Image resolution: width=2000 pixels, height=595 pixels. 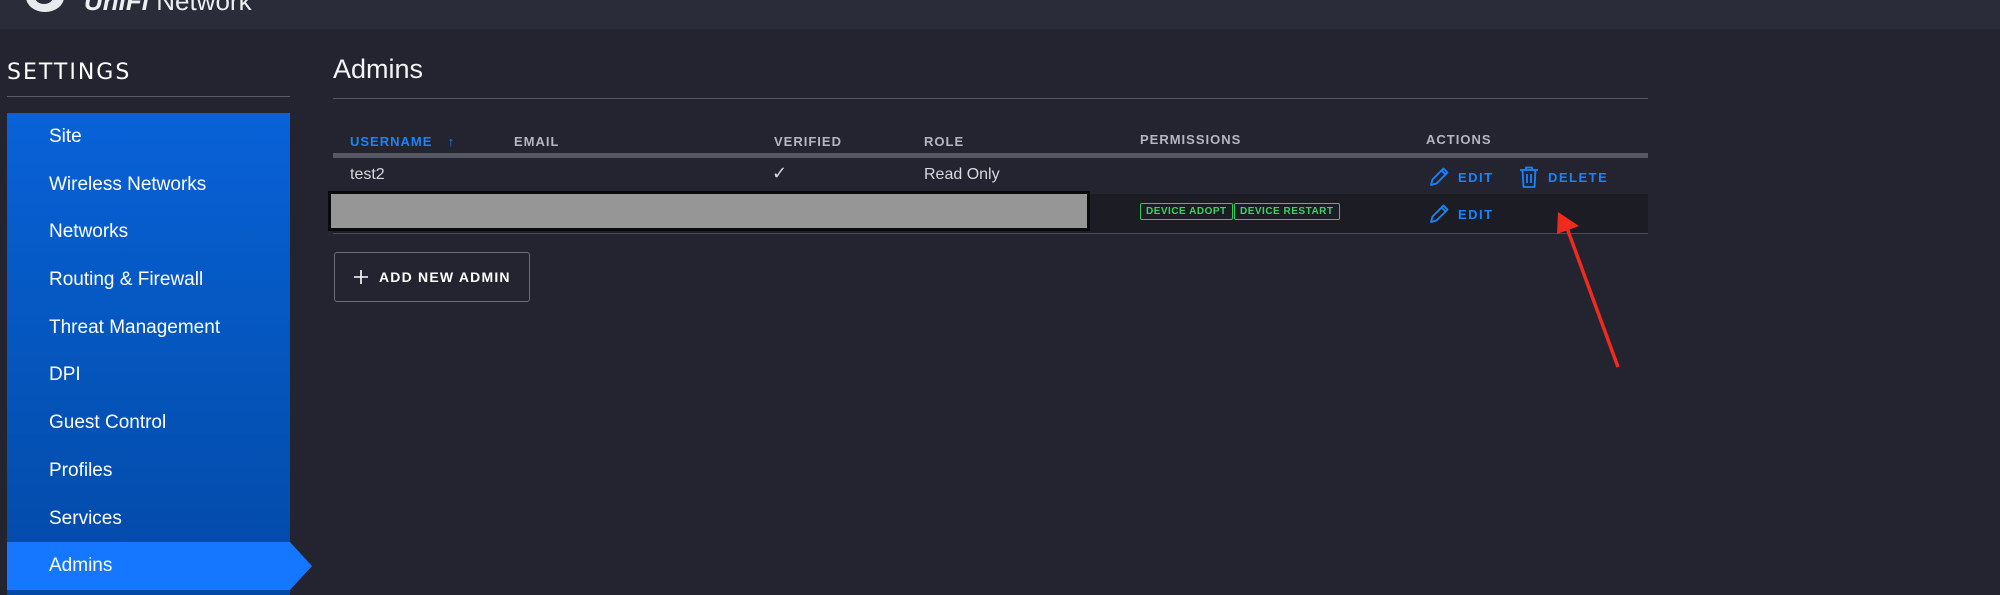 What do you see at coordinates (148, 423) in the screenshot?
I see `sidebar-item-guest-control: Guest Control` at bounding box center [148, 423].